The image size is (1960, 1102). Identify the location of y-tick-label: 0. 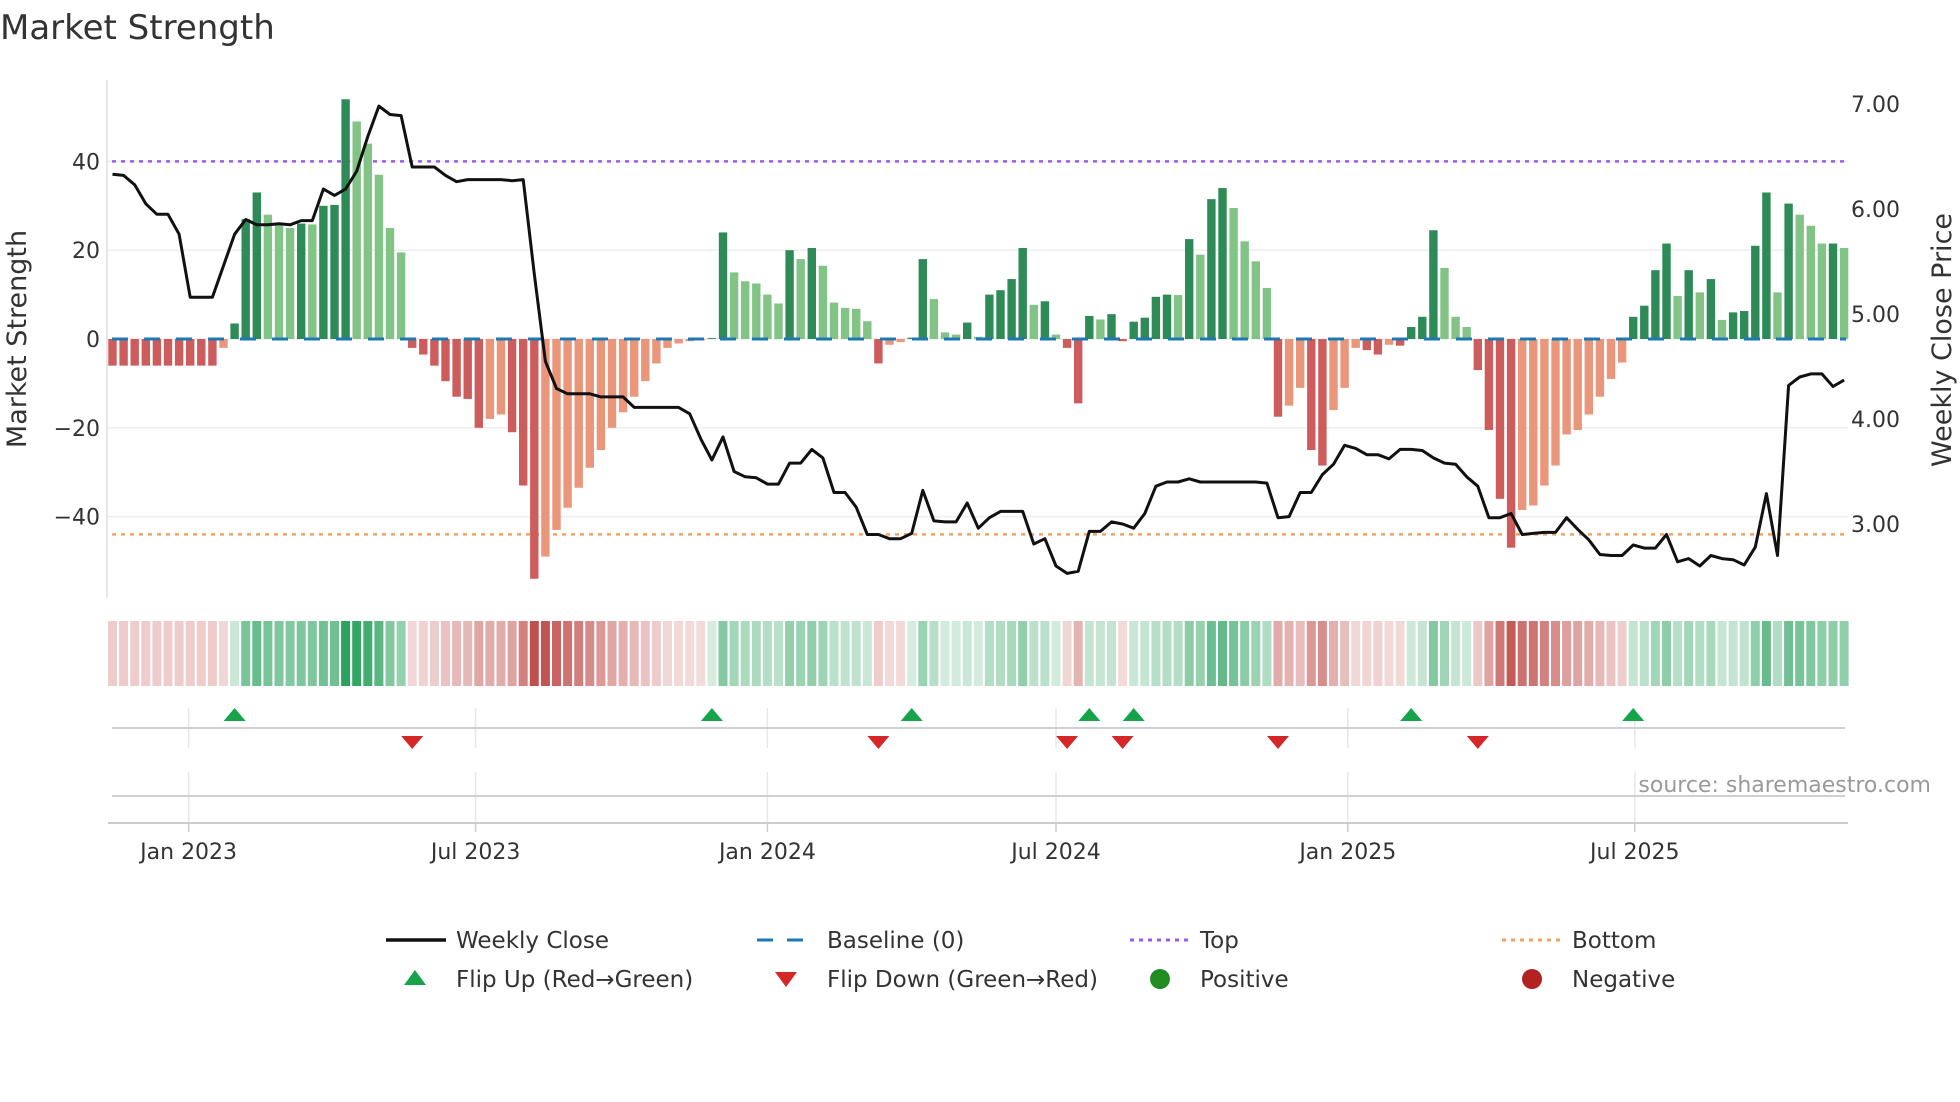
(93, 340).